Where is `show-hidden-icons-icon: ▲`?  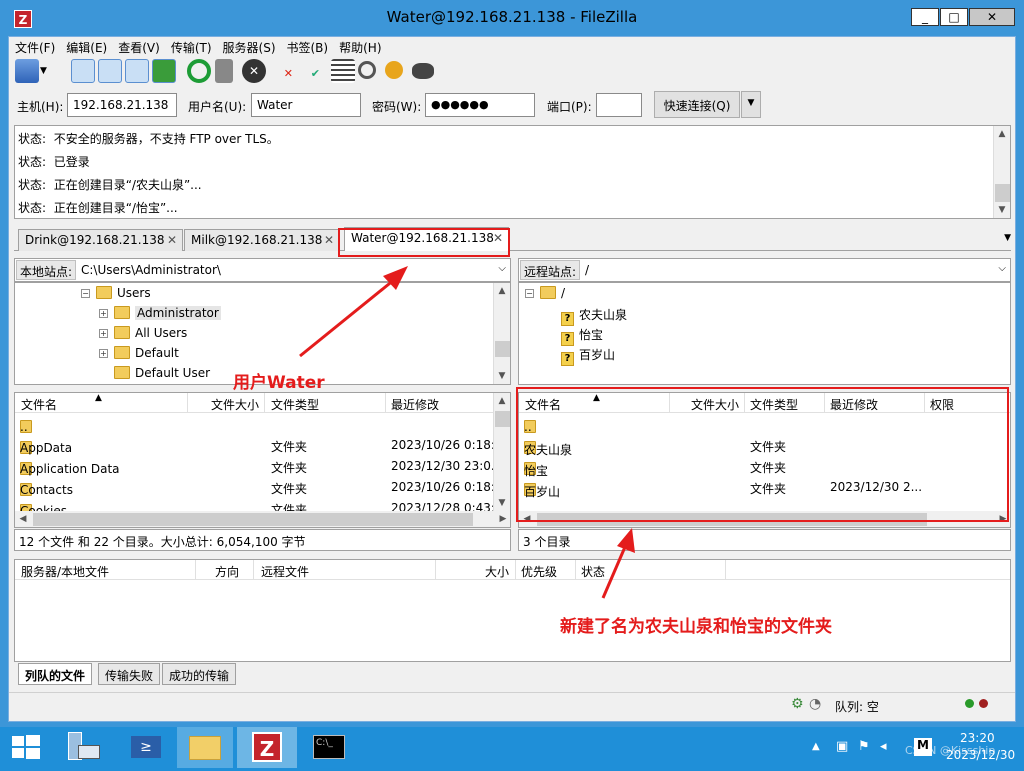 show-hidden-icons-icon: ▲ is located at coordinates (816, 746).